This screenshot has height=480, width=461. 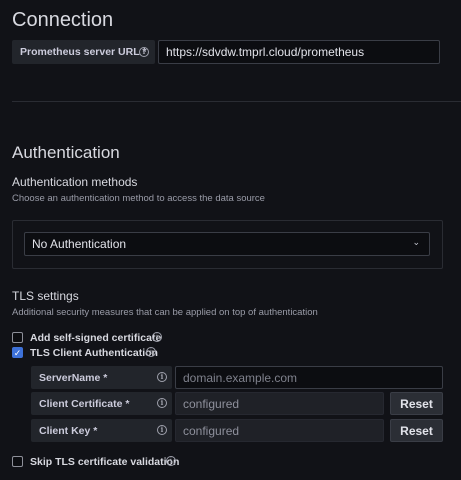 I want to click on auth-method-select: No Authentication ⌄, so click(x=227, y=244).